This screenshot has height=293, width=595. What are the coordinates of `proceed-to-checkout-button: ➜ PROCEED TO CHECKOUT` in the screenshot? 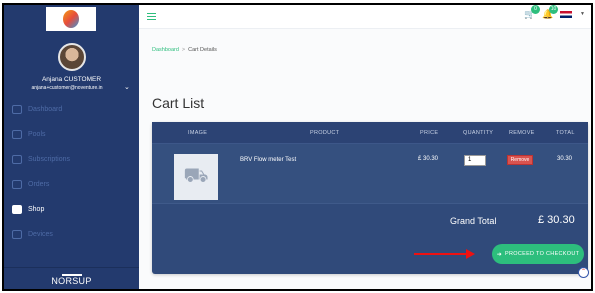 It's located at (538, 254).